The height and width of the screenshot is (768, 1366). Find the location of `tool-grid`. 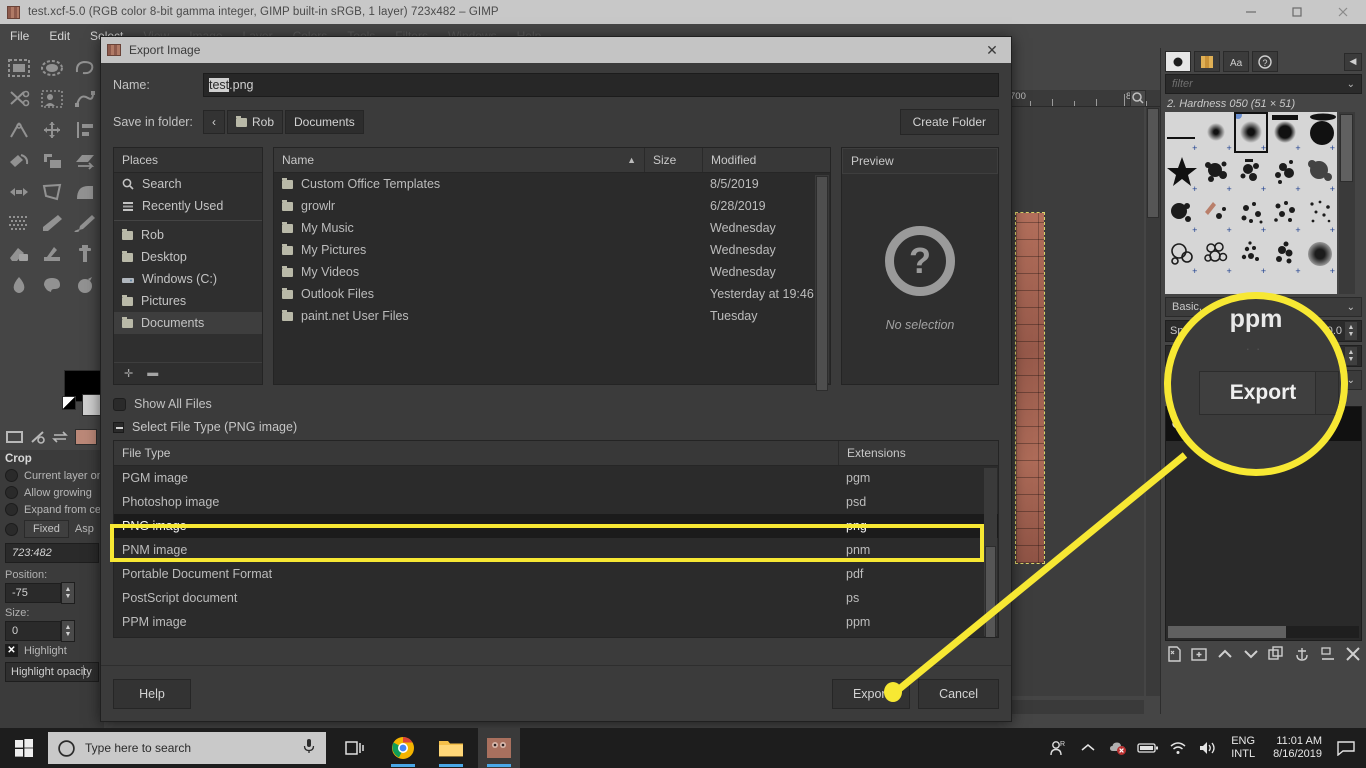

tool-grid is located at coordinates (51, 174).